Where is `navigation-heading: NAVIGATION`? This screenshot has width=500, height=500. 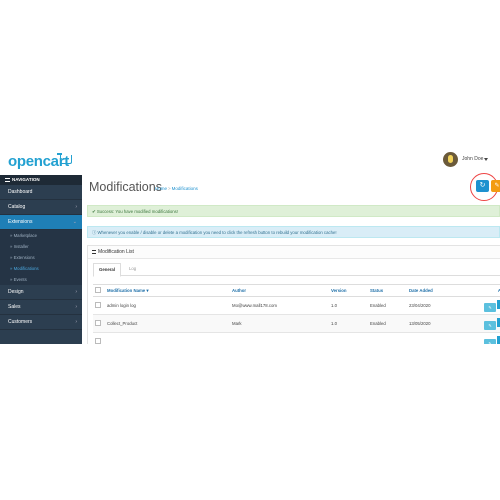 navigation-heading: NAVIGATION is located at coordinates (41, 180).